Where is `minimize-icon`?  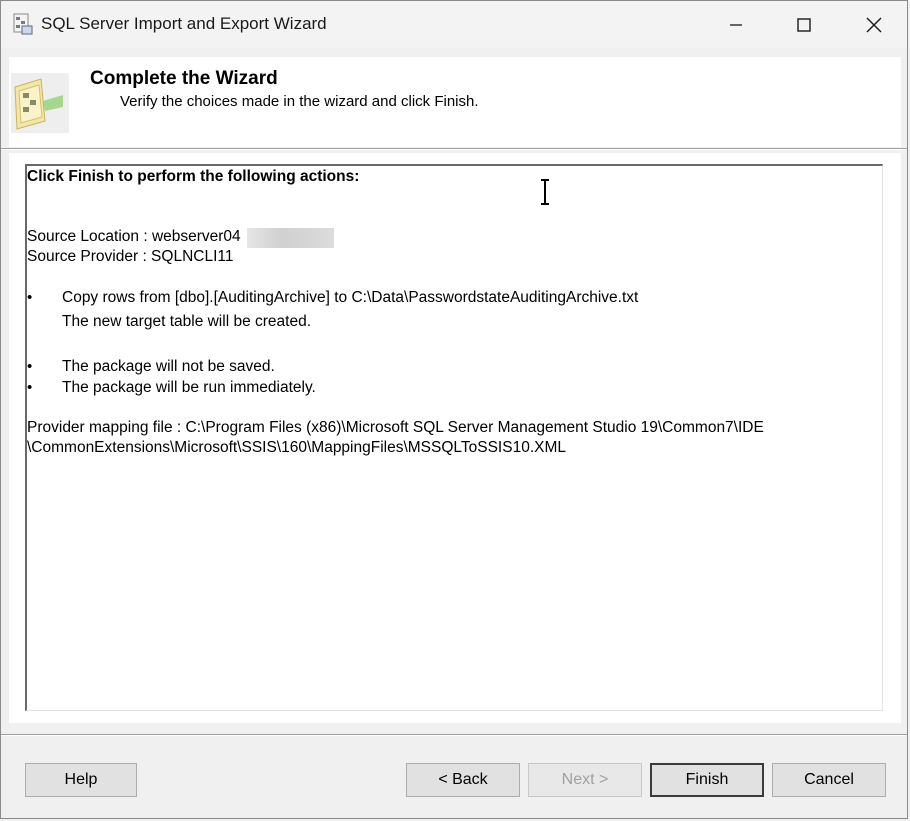 minimize-icon is located at coordinates (736, 24).